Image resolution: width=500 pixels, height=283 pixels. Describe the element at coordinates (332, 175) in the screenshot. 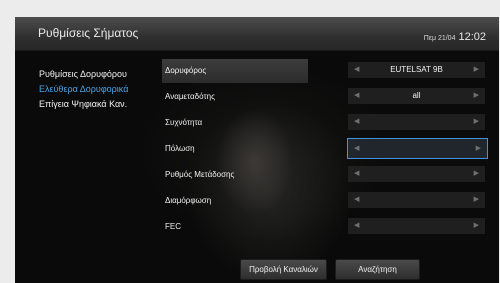

I see `setting-row-symbol-rate: Ρυθμός Μετάδοσης ◀ ▶` at that location.